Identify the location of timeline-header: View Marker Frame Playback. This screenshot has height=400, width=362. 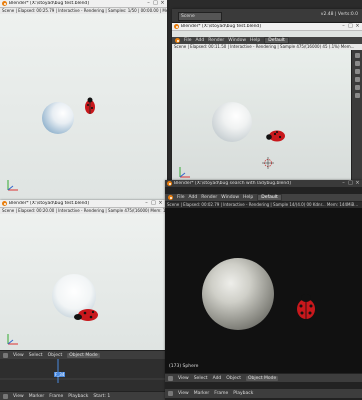
(263, 393).